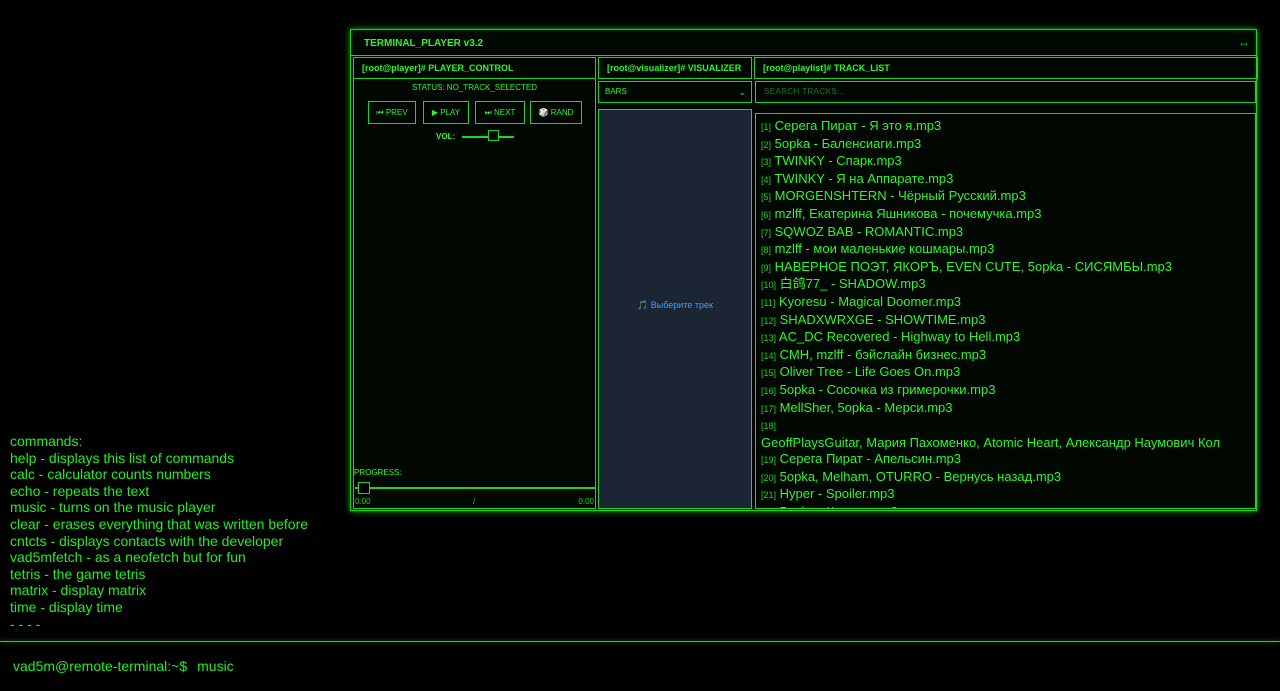 This screenshot has height=691, width=1280. I want to click on track-item: [5] MORGENSHTERN - Чёрный Русский.mp3, so click(1008, 197).